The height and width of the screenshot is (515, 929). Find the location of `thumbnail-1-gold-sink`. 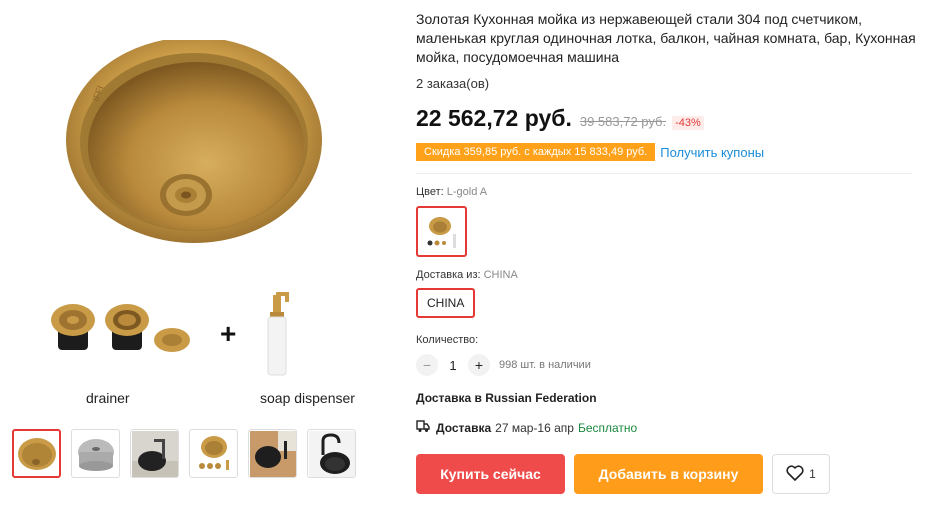

thumbnail-1-gold-sink is located at coordinates (36, 453).